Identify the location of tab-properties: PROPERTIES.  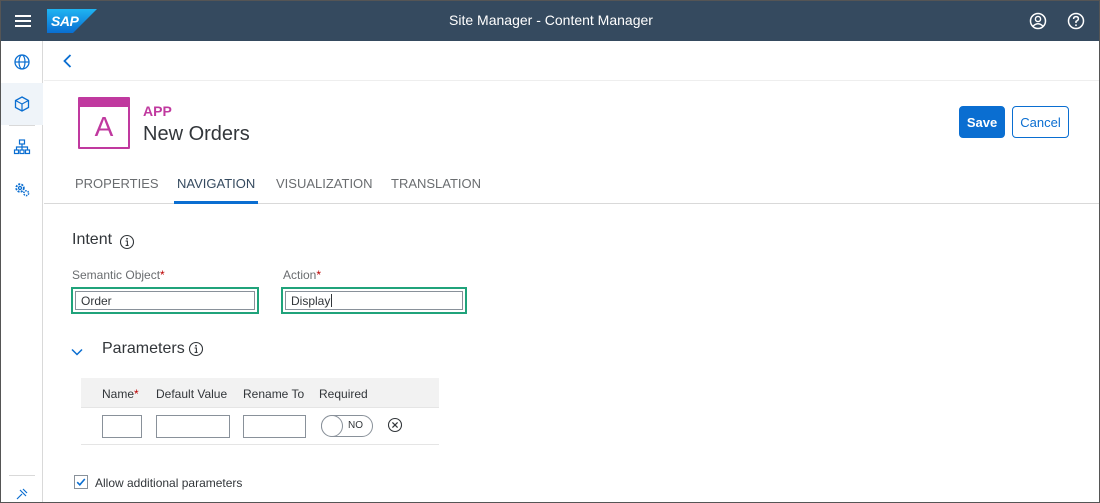
(117, 190).